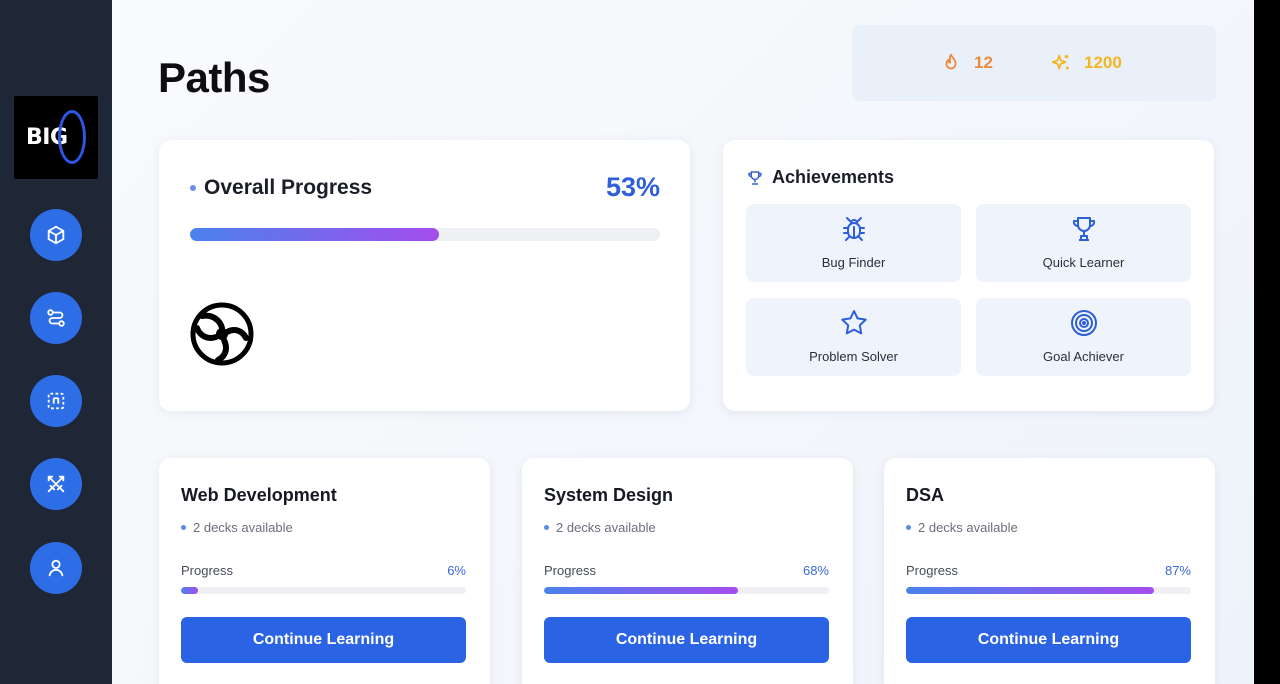 This screenshot has width=1280, height=684. Describe the element at coordinates (951, 61) in the screenshot. I see `flame-icon` at that location.